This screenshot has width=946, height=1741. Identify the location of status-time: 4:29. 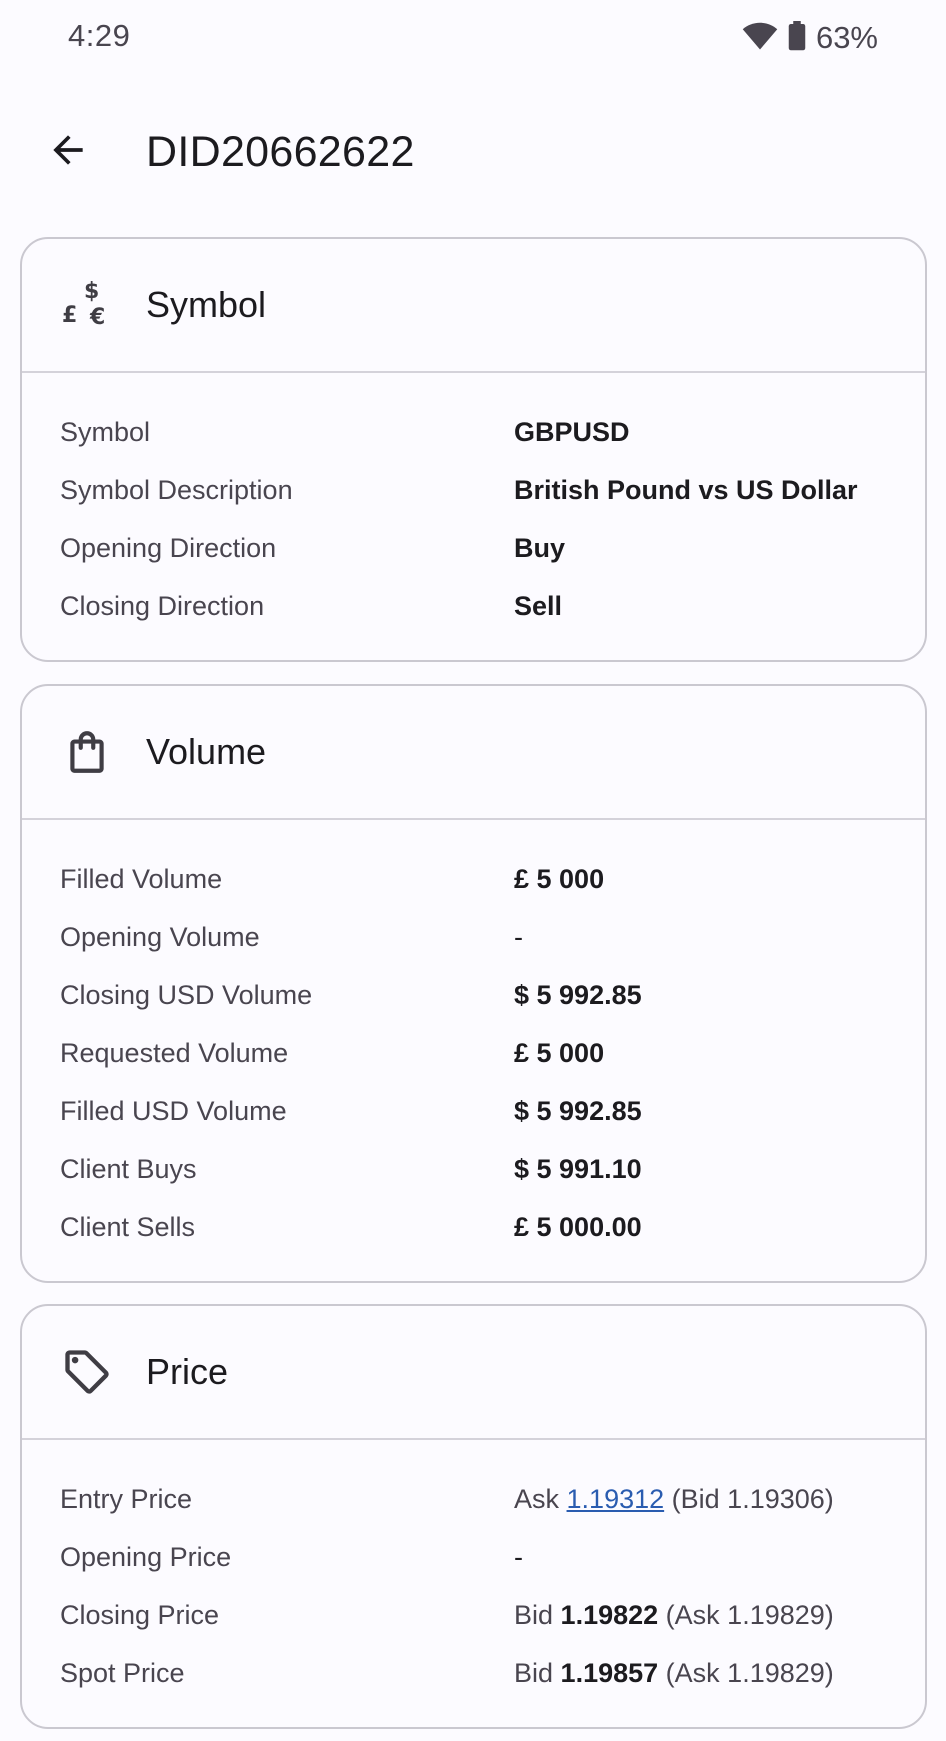
(99, 35).